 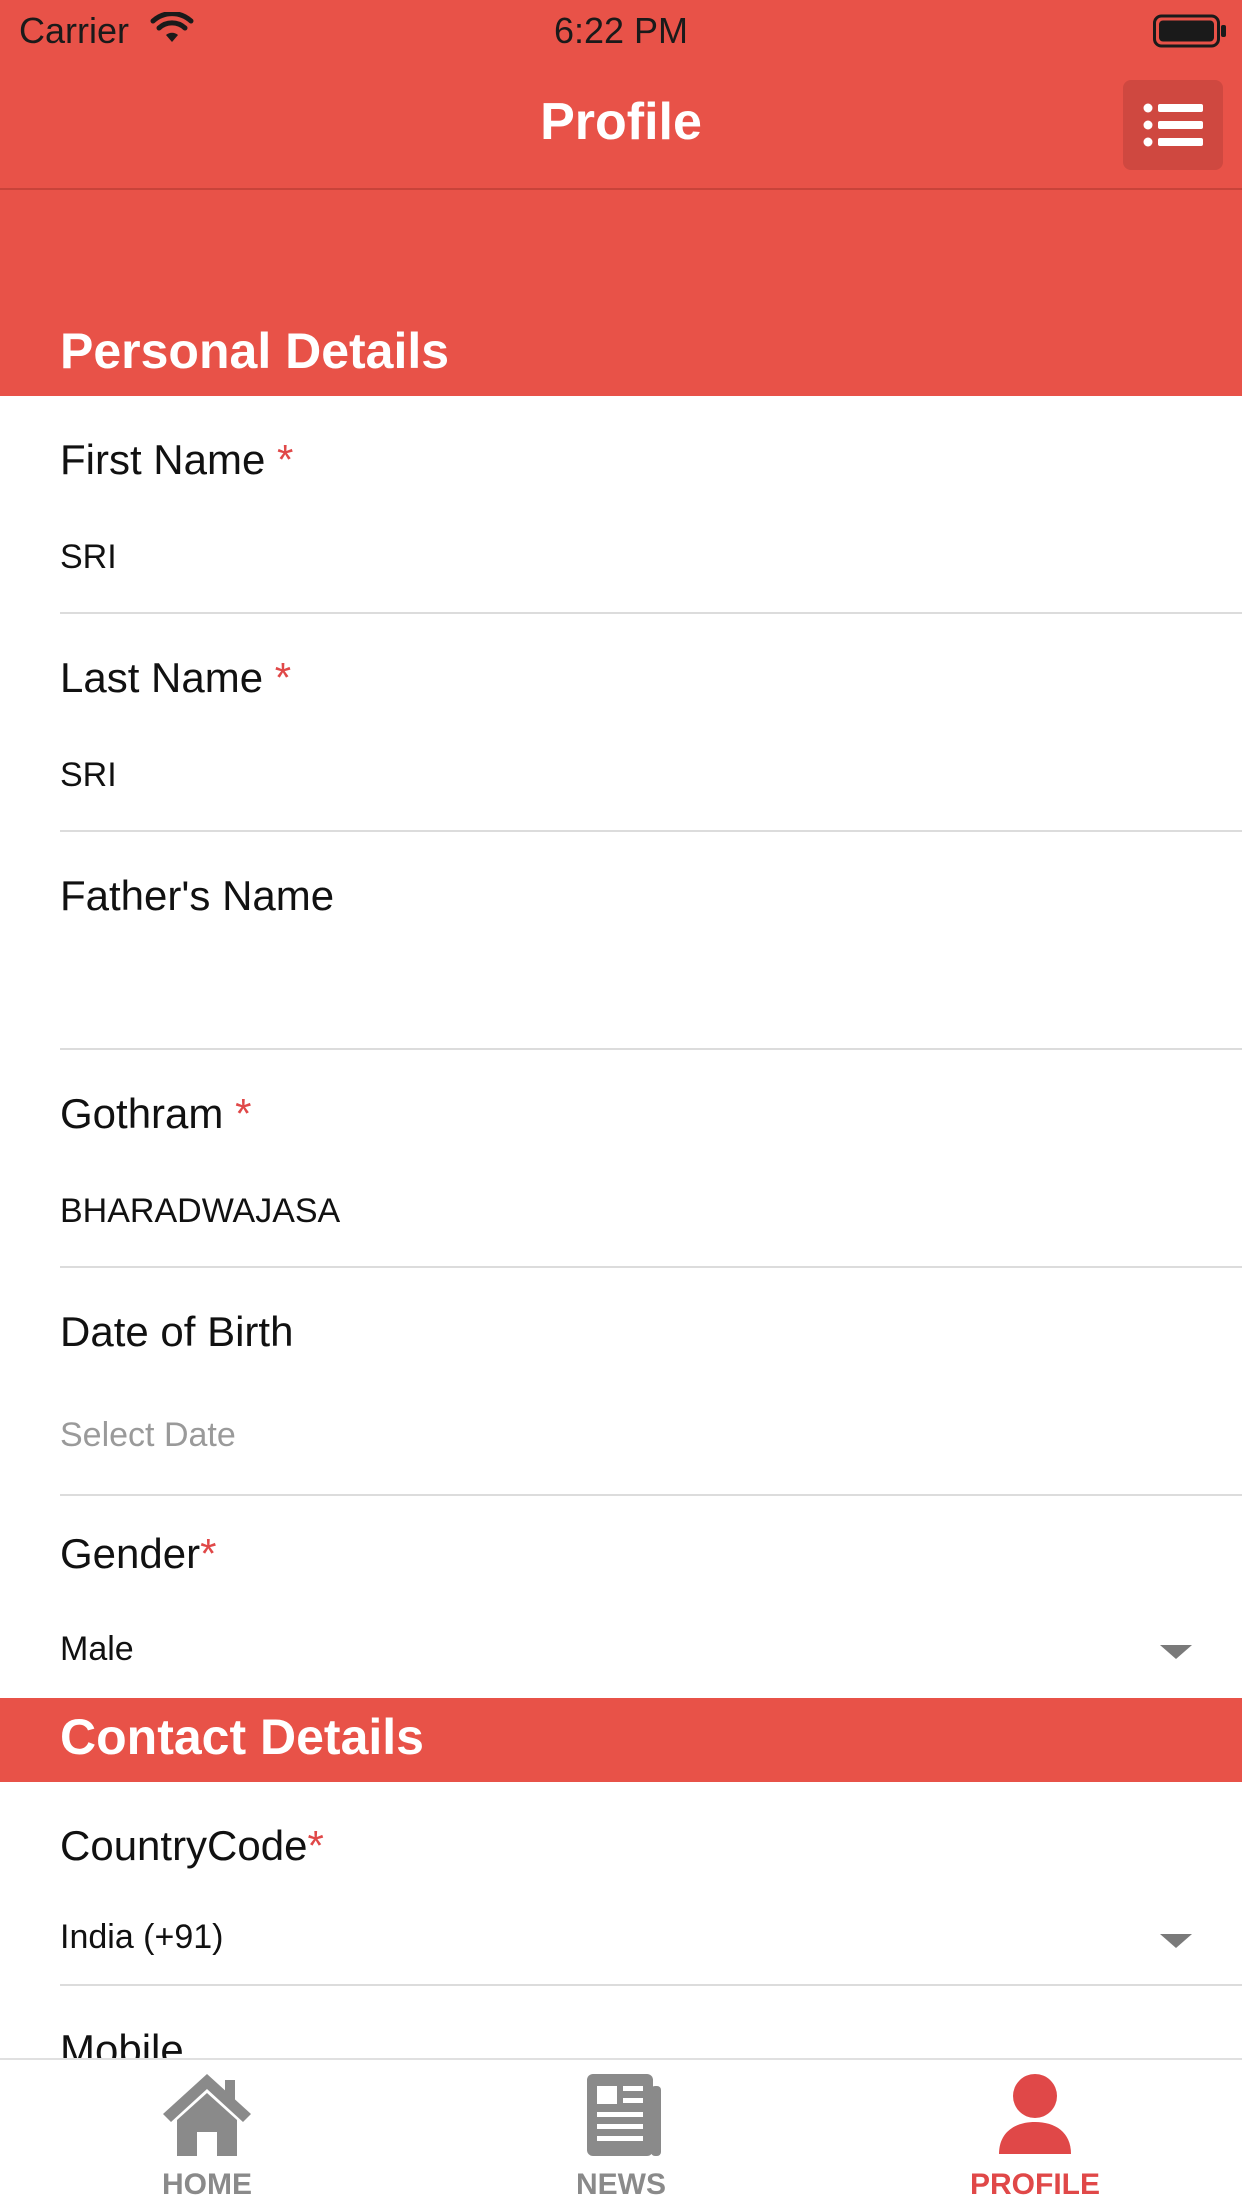 I want to click on menu-button, so click(x=1173, y=125).